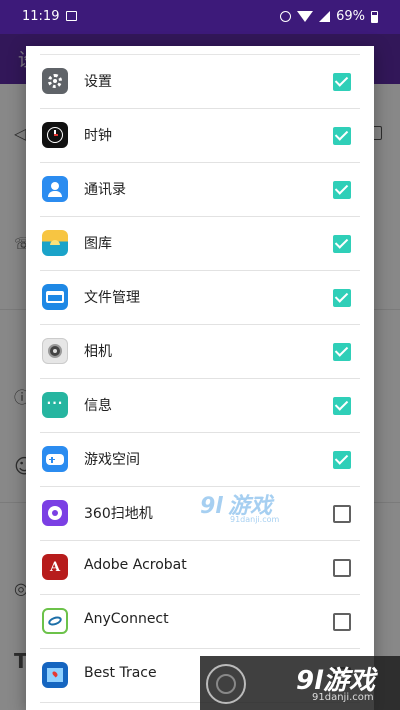 The height and width of the screenshot is (710, 400). What do you see at coordinates (200, 568) in the screenshot?
I see `app-row: A Adobe Acrobat` at bounding box center [200, 568].